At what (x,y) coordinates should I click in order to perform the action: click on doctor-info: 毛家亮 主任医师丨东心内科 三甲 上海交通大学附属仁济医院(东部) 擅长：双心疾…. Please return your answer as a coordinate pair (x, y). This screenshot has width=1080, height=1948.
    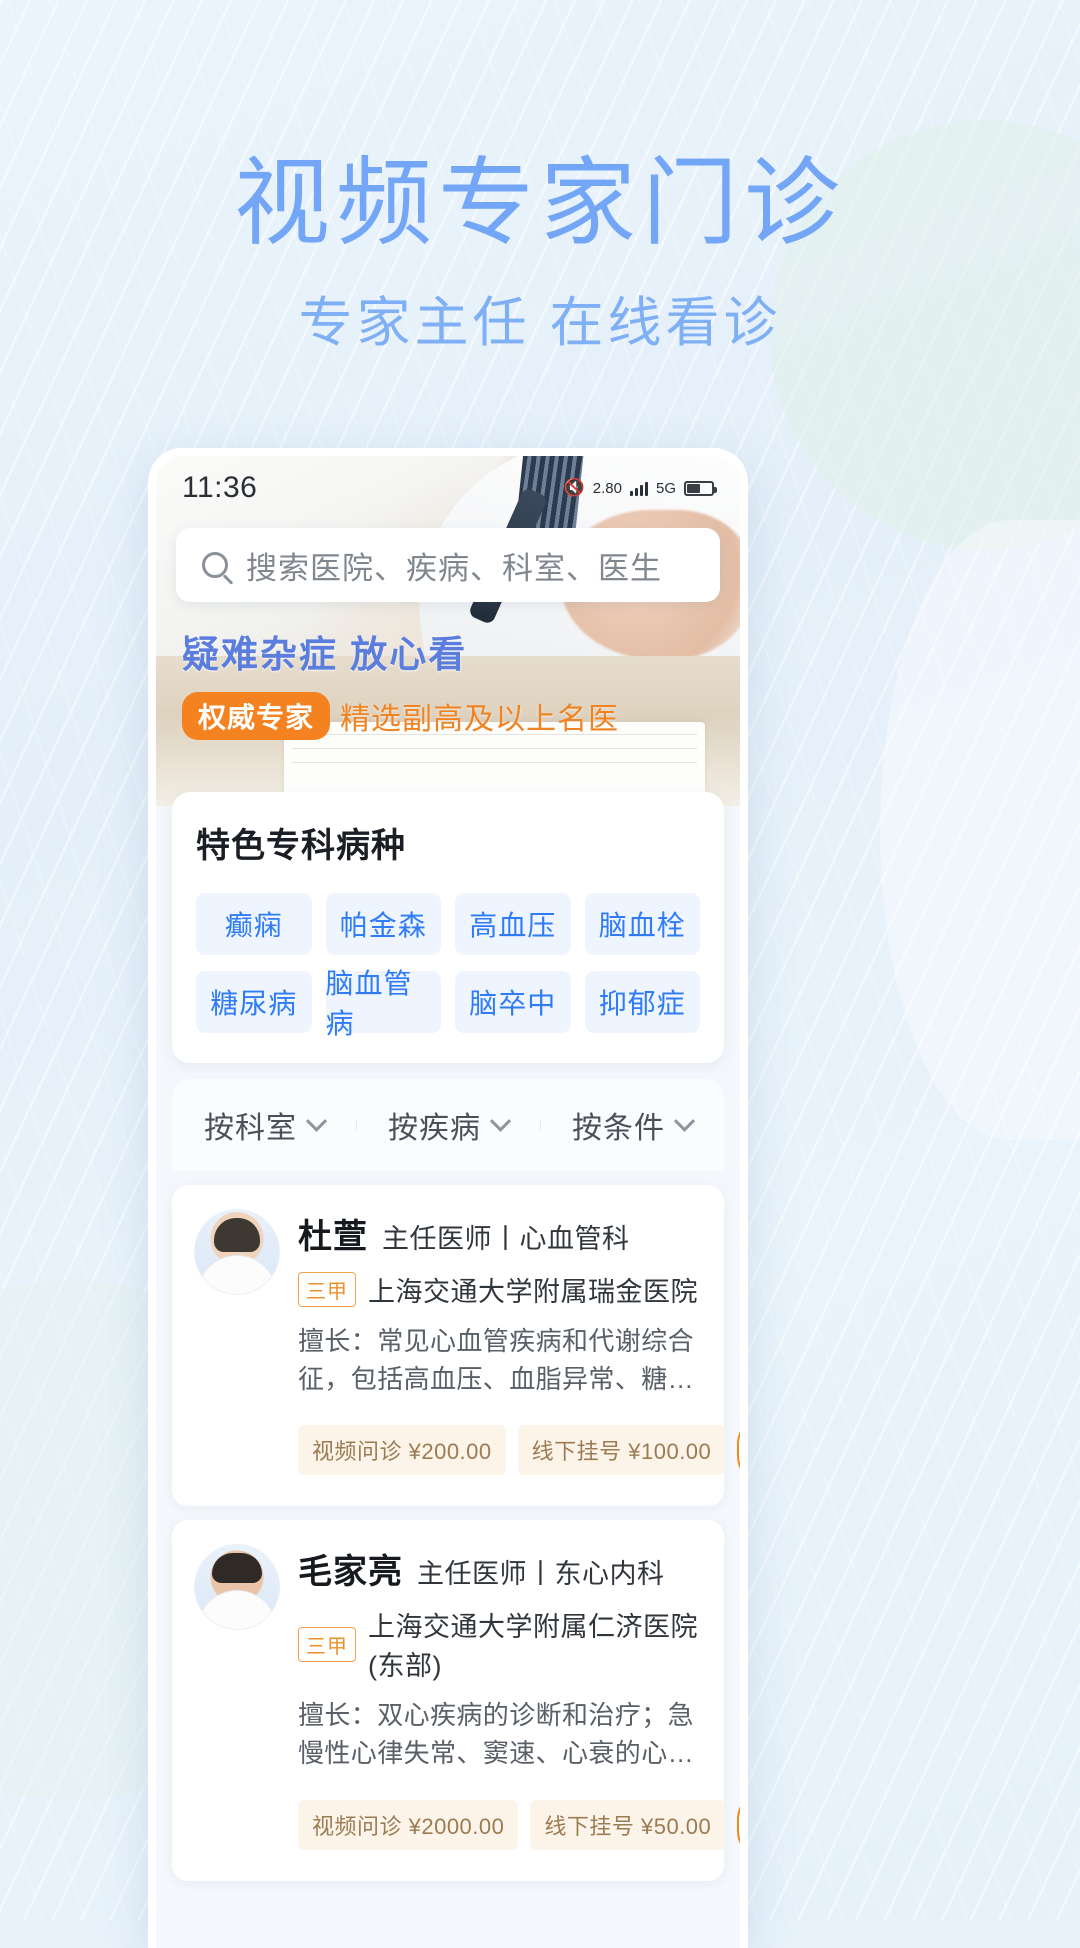
    Looking at the image, I should click on (519, 1701).